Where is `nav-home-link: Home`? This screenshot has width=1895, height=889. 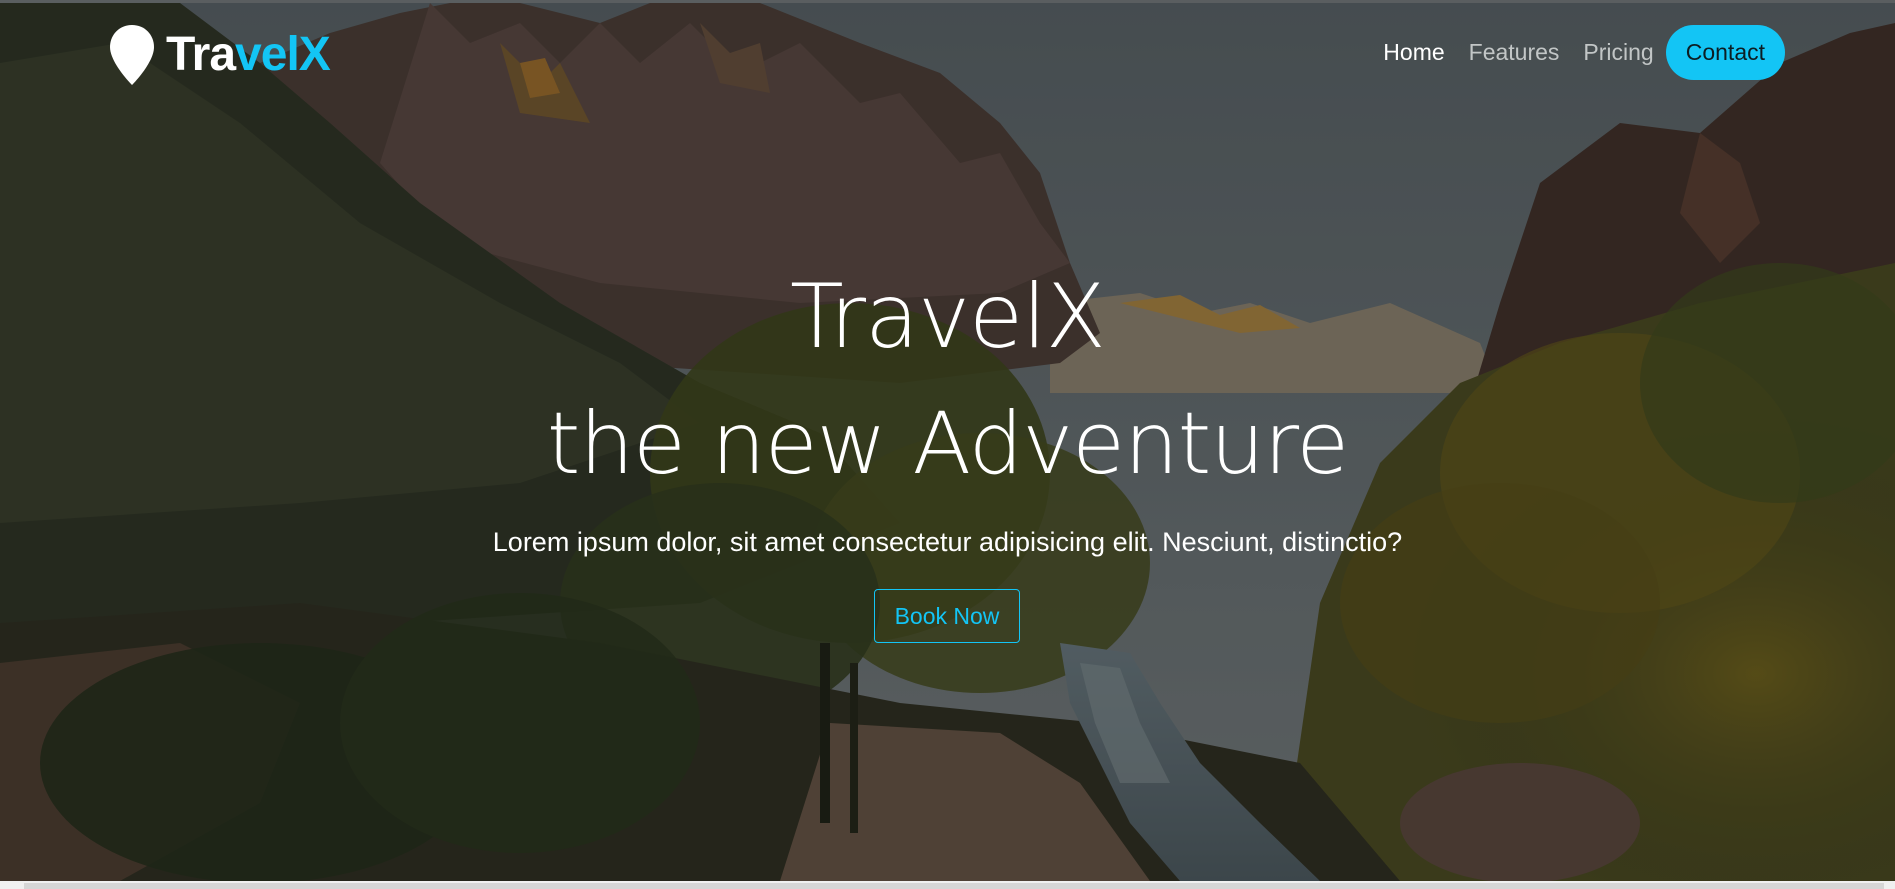 nav-home-link: Home is located at coordinates (1413, 52).